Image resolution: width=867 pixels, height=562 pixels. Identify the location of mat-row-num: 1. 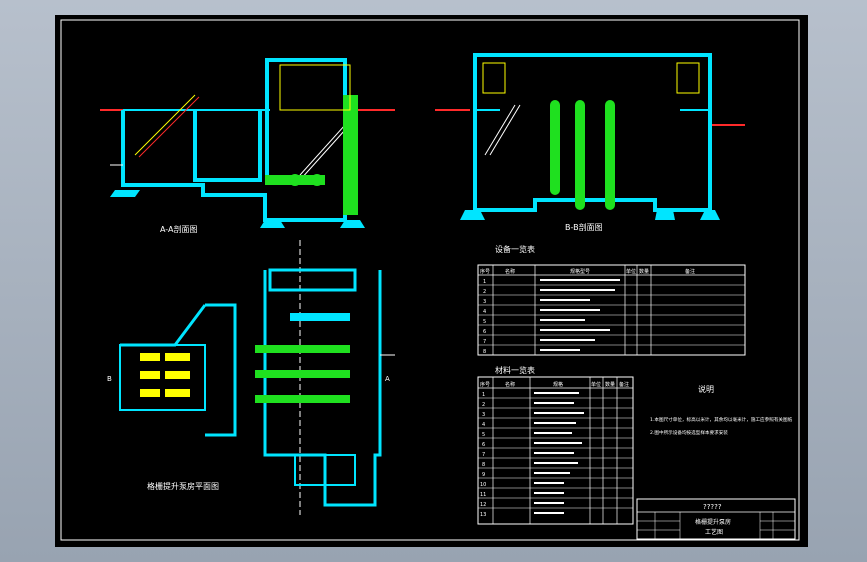
(483, 395).